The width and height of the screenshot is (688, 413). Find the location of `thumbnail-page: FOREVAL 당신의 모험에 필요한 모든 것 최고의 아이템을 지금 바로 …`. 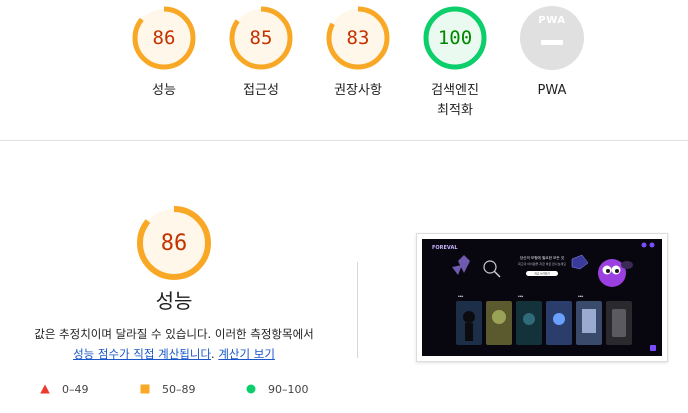

thumbnail-page: FOREVAL 당신의 모험에 필요한 모든 것 최고의 아이템을 지금 바로 … is located at coordinates (542, 297).